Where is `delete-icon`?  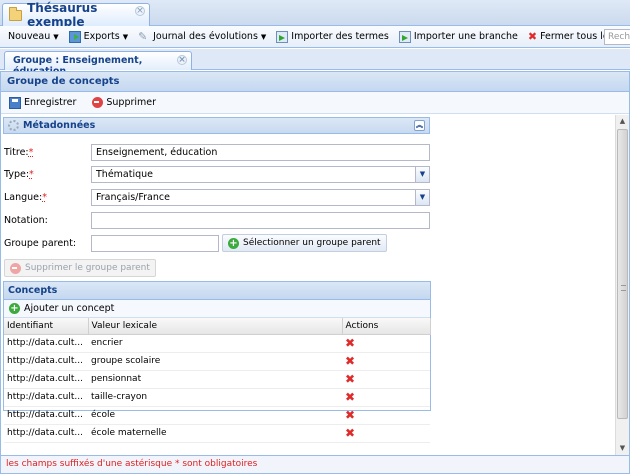
delete-icon is located at coordinates (98, 102).